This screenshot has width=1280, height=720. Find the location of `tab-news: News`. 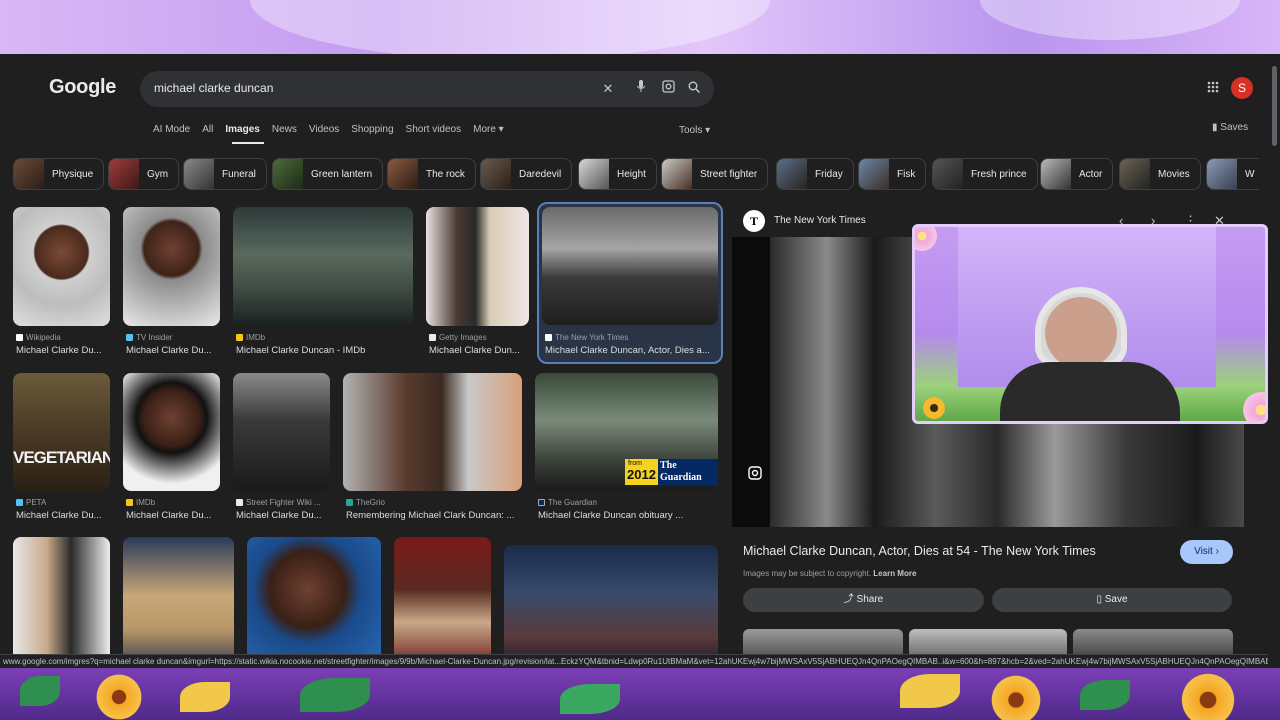

tab-news: News is located at coordinates (284, 134).